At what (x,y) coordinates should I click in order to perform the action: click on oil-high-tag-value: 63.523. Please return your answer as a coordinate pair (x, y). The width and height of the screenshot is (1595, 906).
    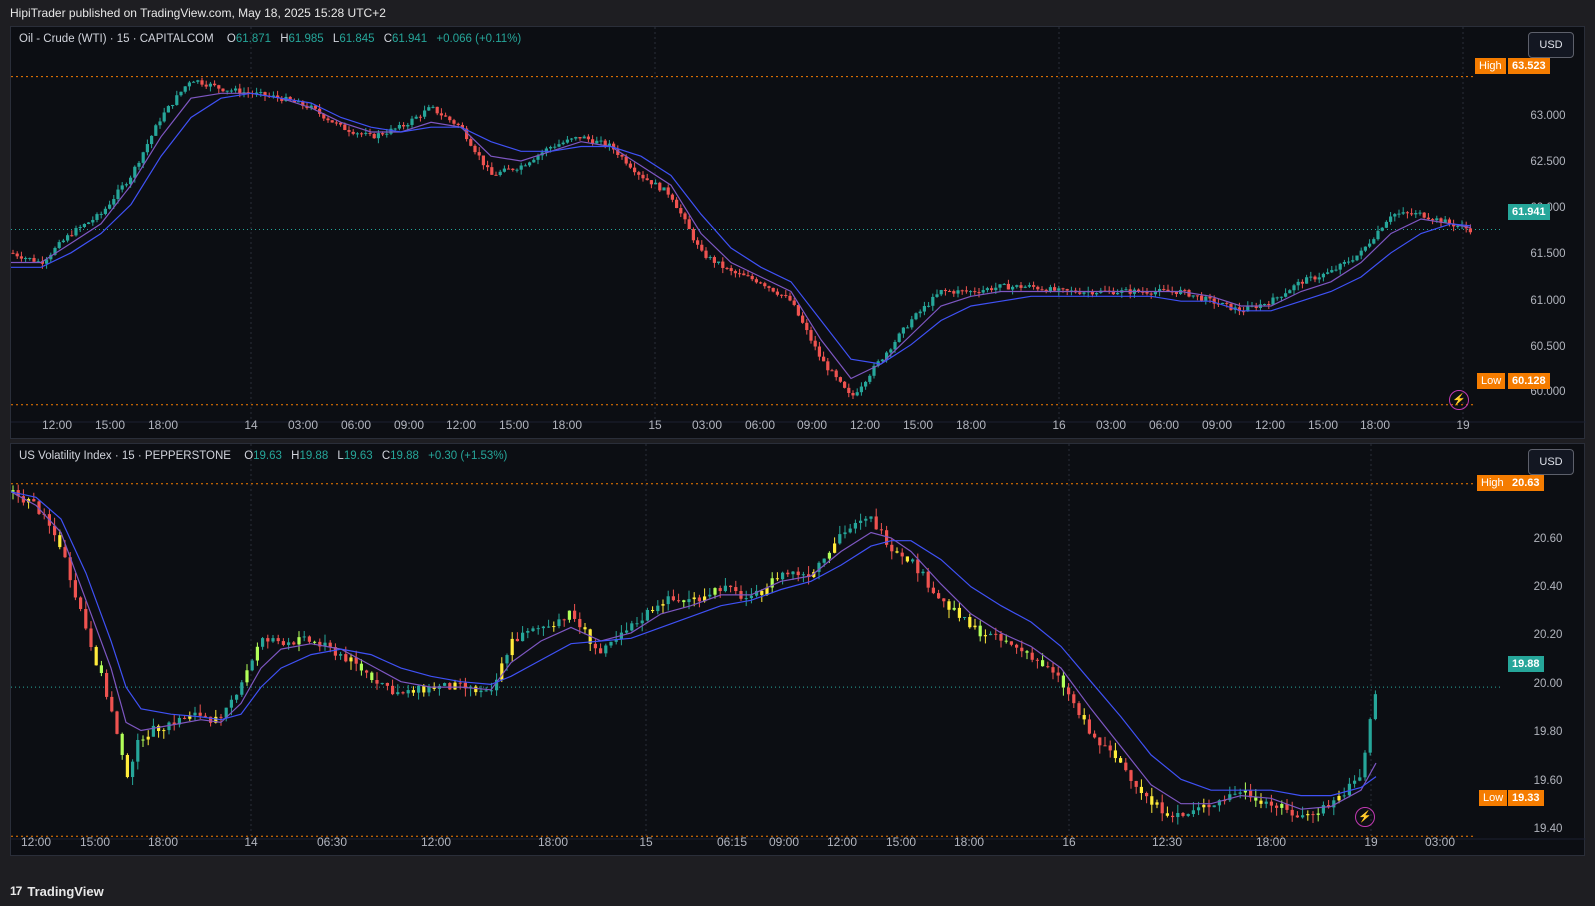
    Looking at the image, I should click on (1529, 66).